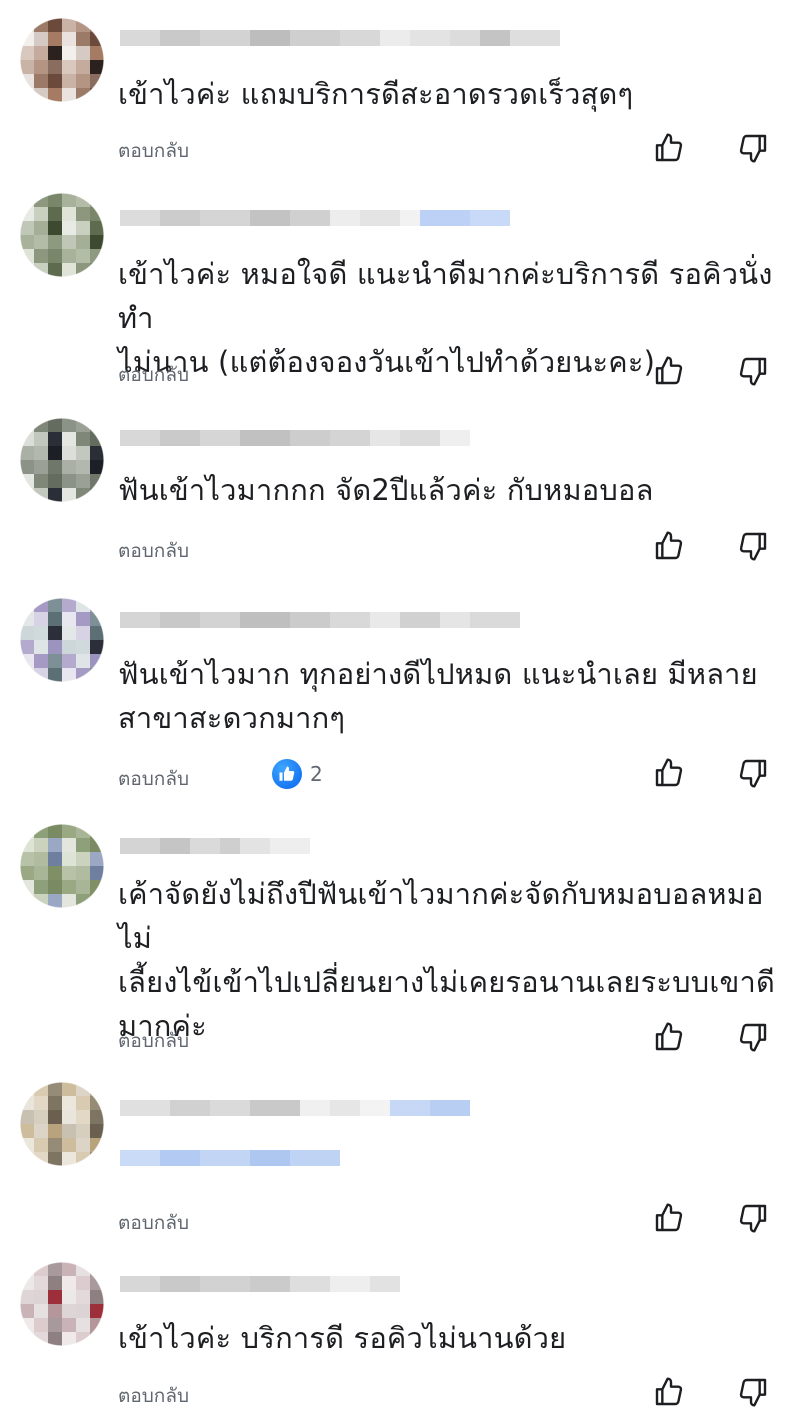 The image size is (800, 1411). What do you see at coordinates (386, 490) in the screenshot?
I see `comment-text: ฟันเข้าไวมากกก จัด2ปีแล้วค่ะ กับหมอบอล` at bounding box center [386, 490].